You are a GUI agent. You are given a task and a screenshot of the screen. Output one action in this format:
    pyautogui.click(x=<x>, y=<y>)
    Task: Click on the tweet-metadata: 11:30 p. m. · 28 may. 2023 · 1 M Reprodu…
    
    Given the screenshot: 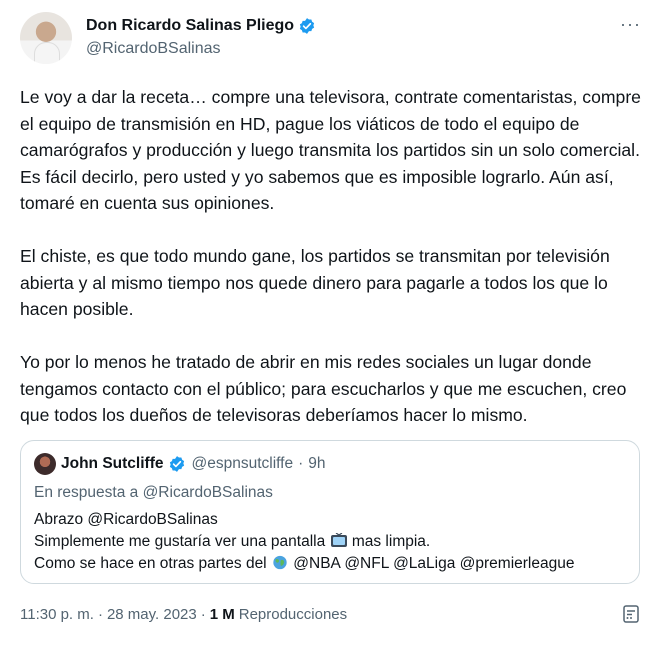 What is the action you would take?
    pyautogui.click(x=183, y=614)
    